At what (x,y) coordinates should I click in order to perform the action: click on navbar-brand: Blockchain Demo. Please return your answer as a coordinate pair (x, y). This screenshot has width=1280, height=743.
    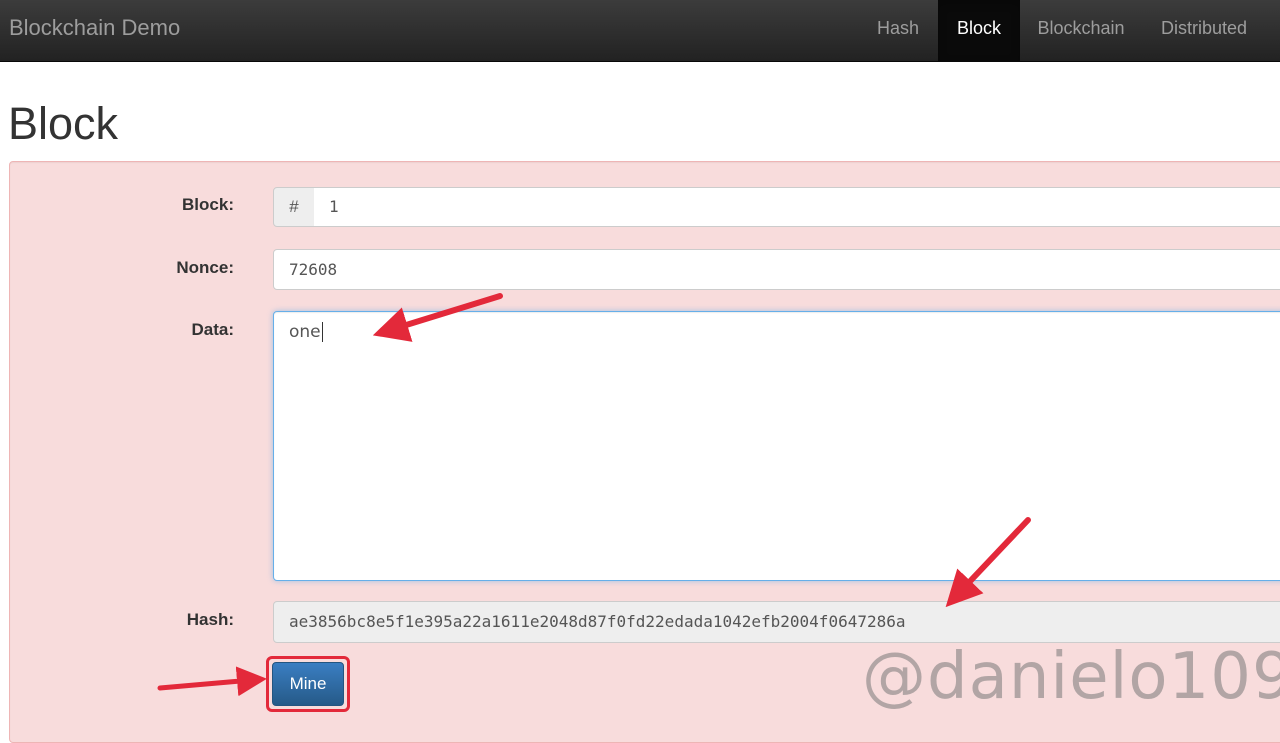
    Looking at the image, I should click on (94, 28).